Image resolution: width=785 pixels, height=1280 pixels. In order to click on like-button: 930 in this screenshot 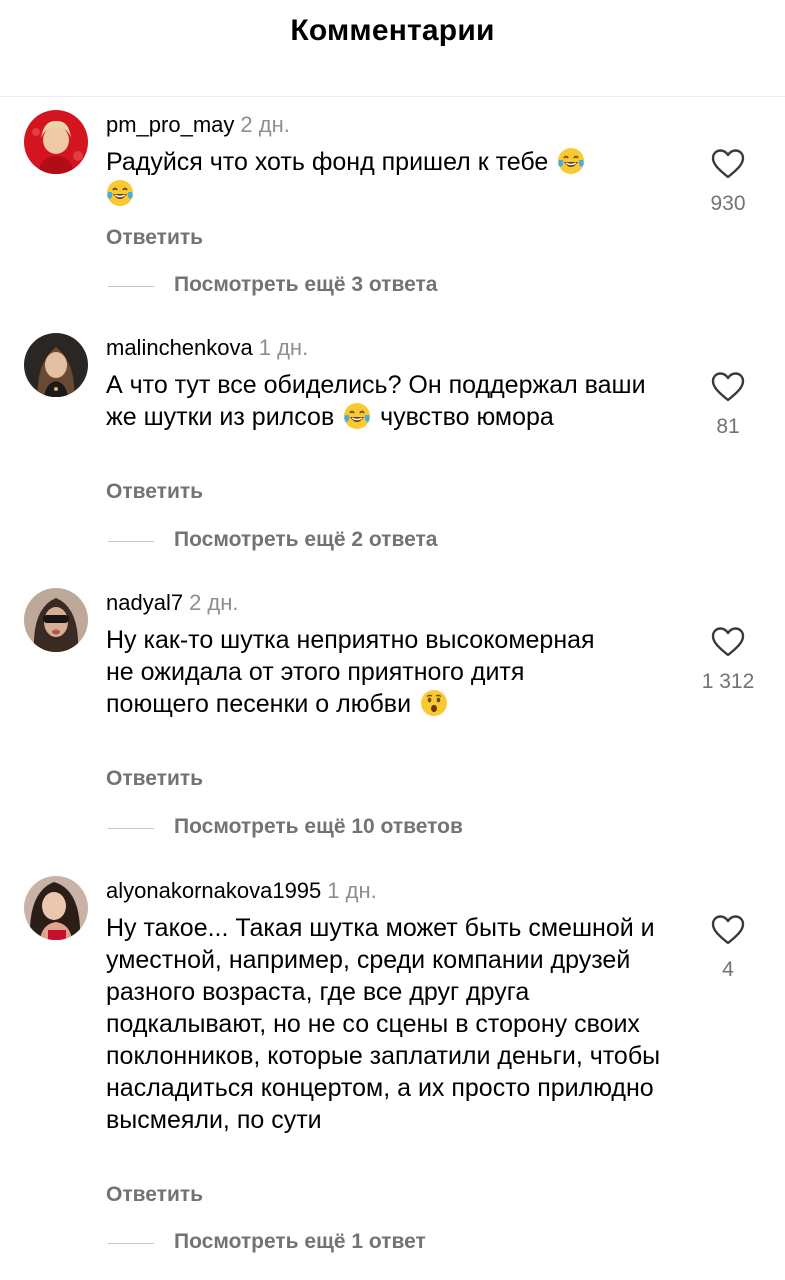, I will do `click(728, 182)`.